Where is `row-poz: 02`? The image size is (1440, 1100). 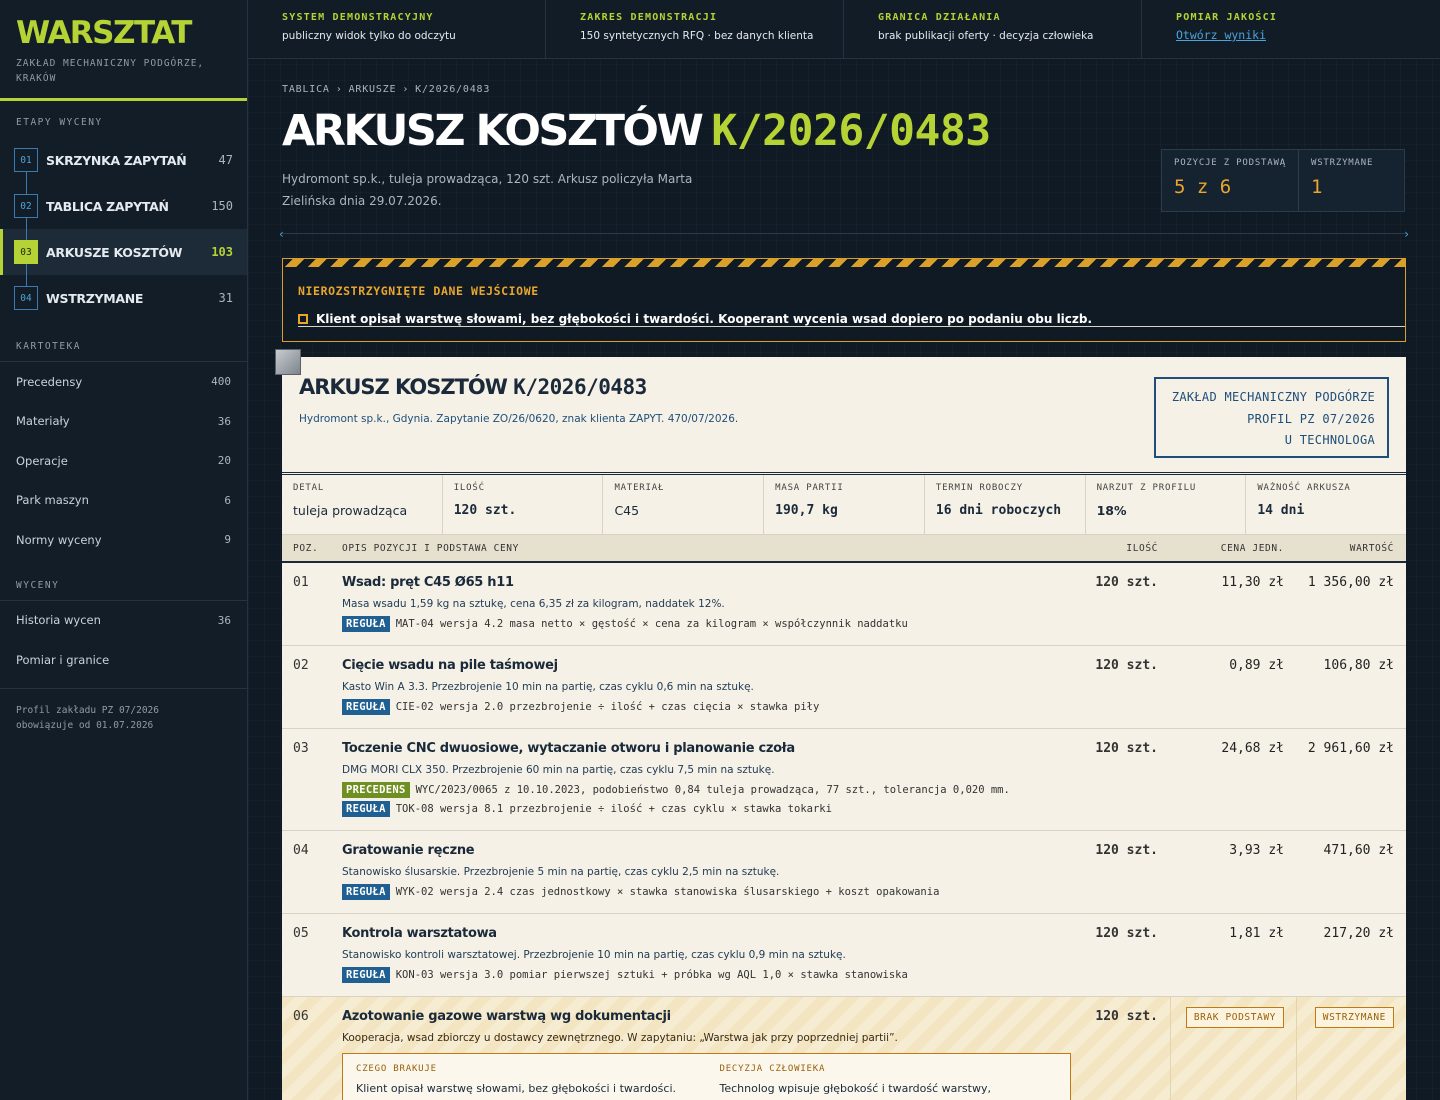 row-poz: 02 is located at coordinates (301, 665).